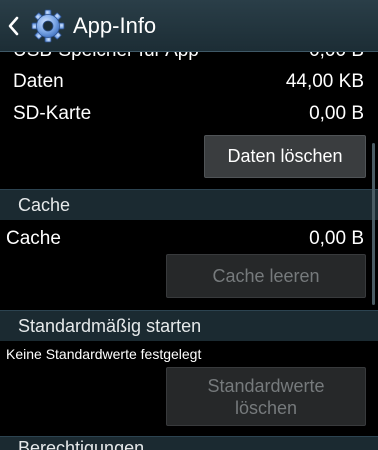 This screenshot has width=378, height=450. What do you see at coordinates (285, 156) in the screenshot?
I see `clear-data-button: Daten löschen` at bounding box center [285, 156].